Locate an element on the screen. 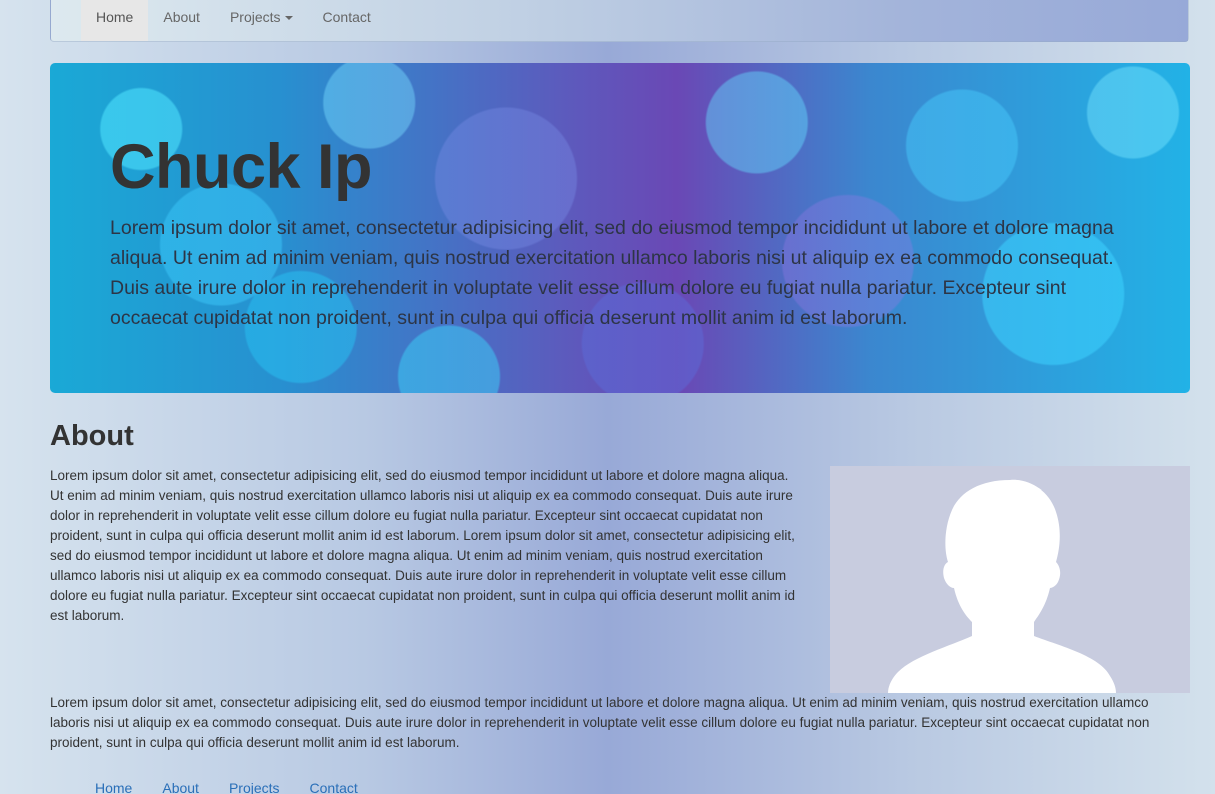 This screenshot has height=794, width=1215. nav-item-projects-dropdown: Projects is located at coordinates (261, 20).